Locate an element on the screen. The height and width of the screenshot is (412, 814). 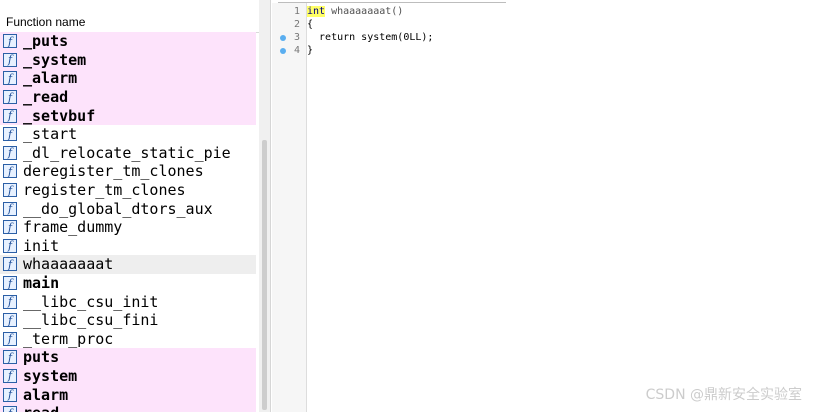
code-token: whaaaaaaat() is located at coordinates (364, 11).